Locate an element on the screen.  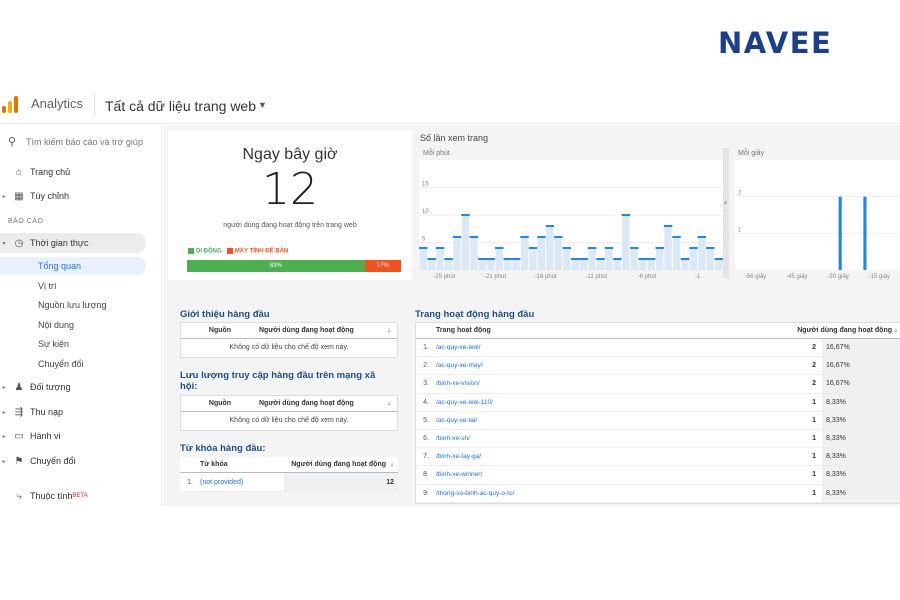
x-tick-label: -25 phút is located at coordinates (444, 277).